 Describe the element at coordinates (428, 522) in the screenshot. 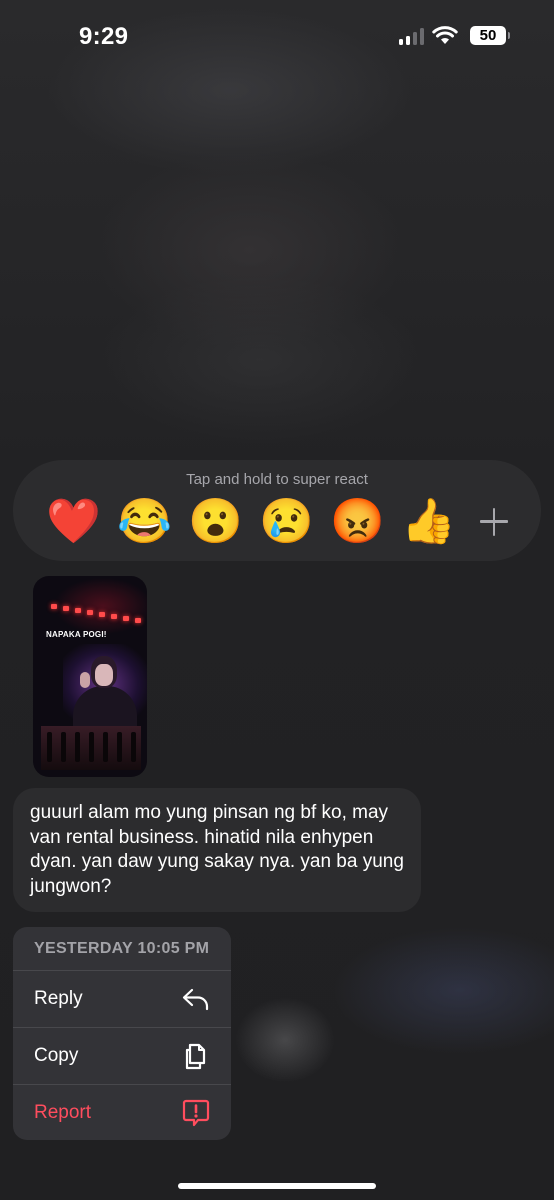

I see `reaction-thumbs-up: 👍` at that location.